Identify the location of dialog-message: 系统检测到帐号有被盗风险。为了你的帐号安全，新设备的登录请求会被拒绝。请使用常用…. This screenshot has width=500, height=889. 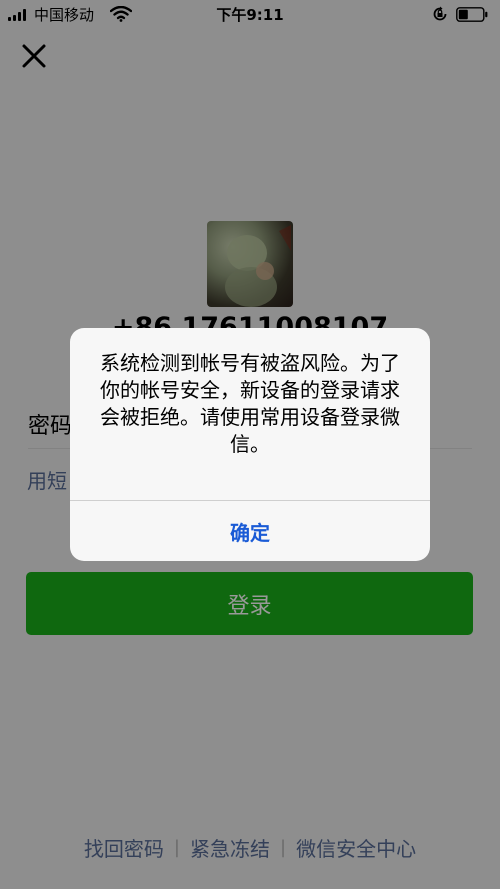
(250, 403).